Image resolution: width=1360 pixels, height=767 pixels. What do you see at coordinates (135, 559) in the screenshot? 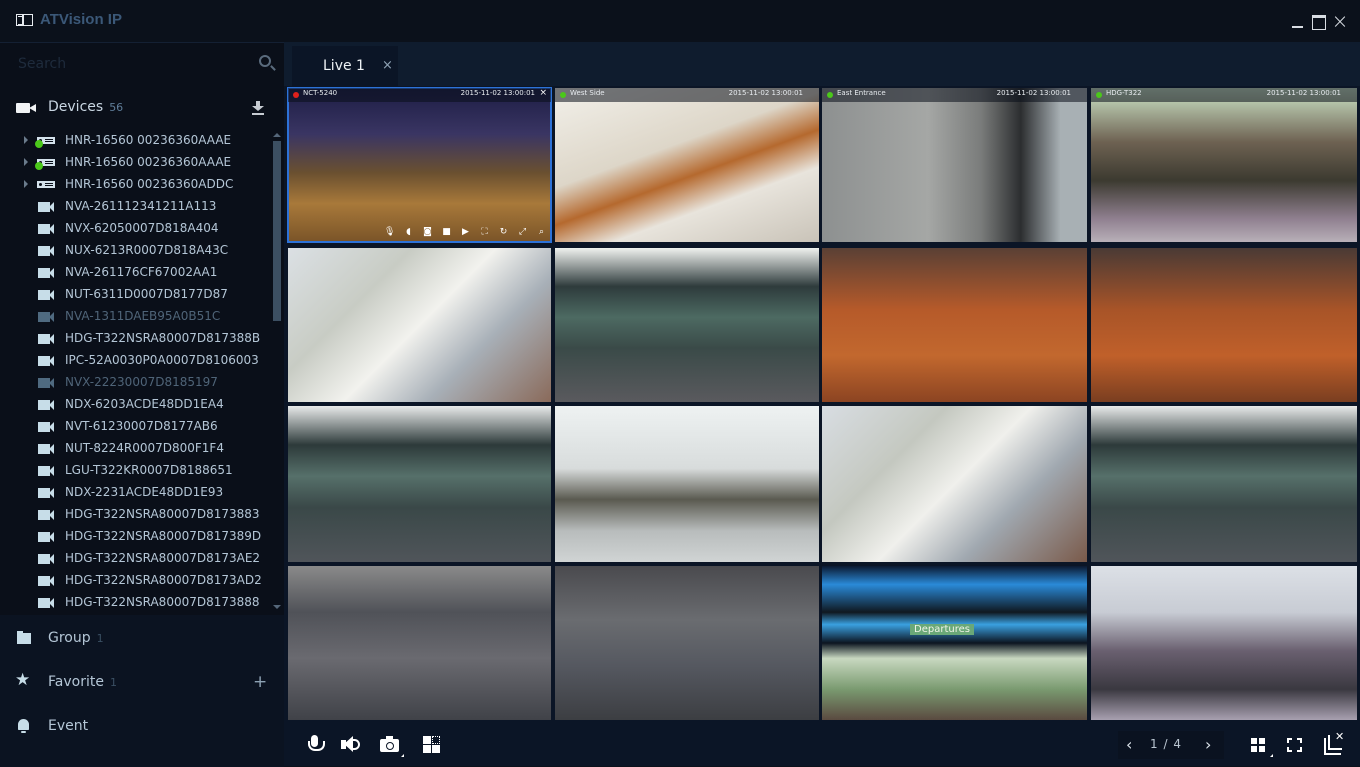
I see `device-list-item: HDG-T322NSRA80007D8173AE2` at bounding box center [135, 559].